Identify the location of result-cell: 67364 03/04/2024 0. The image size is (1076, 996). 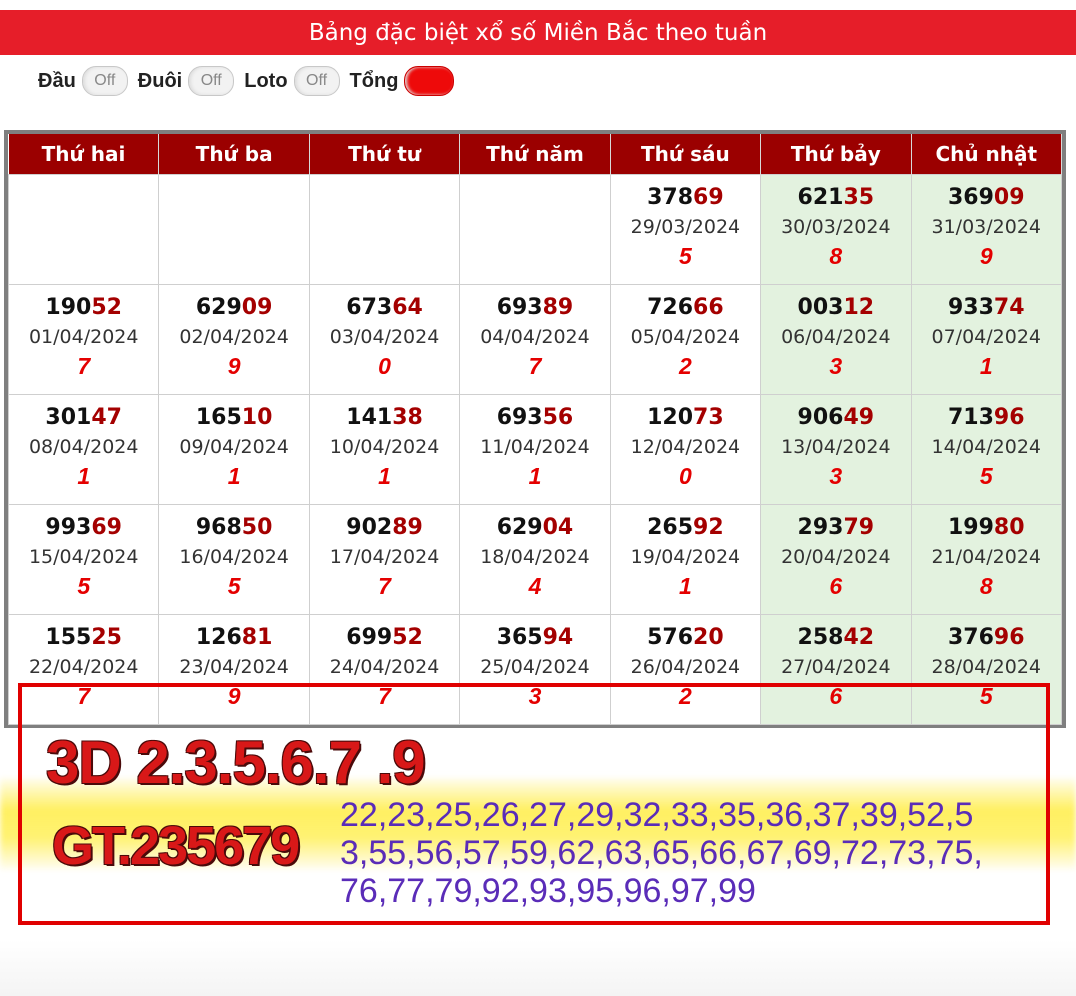
(384, 339).